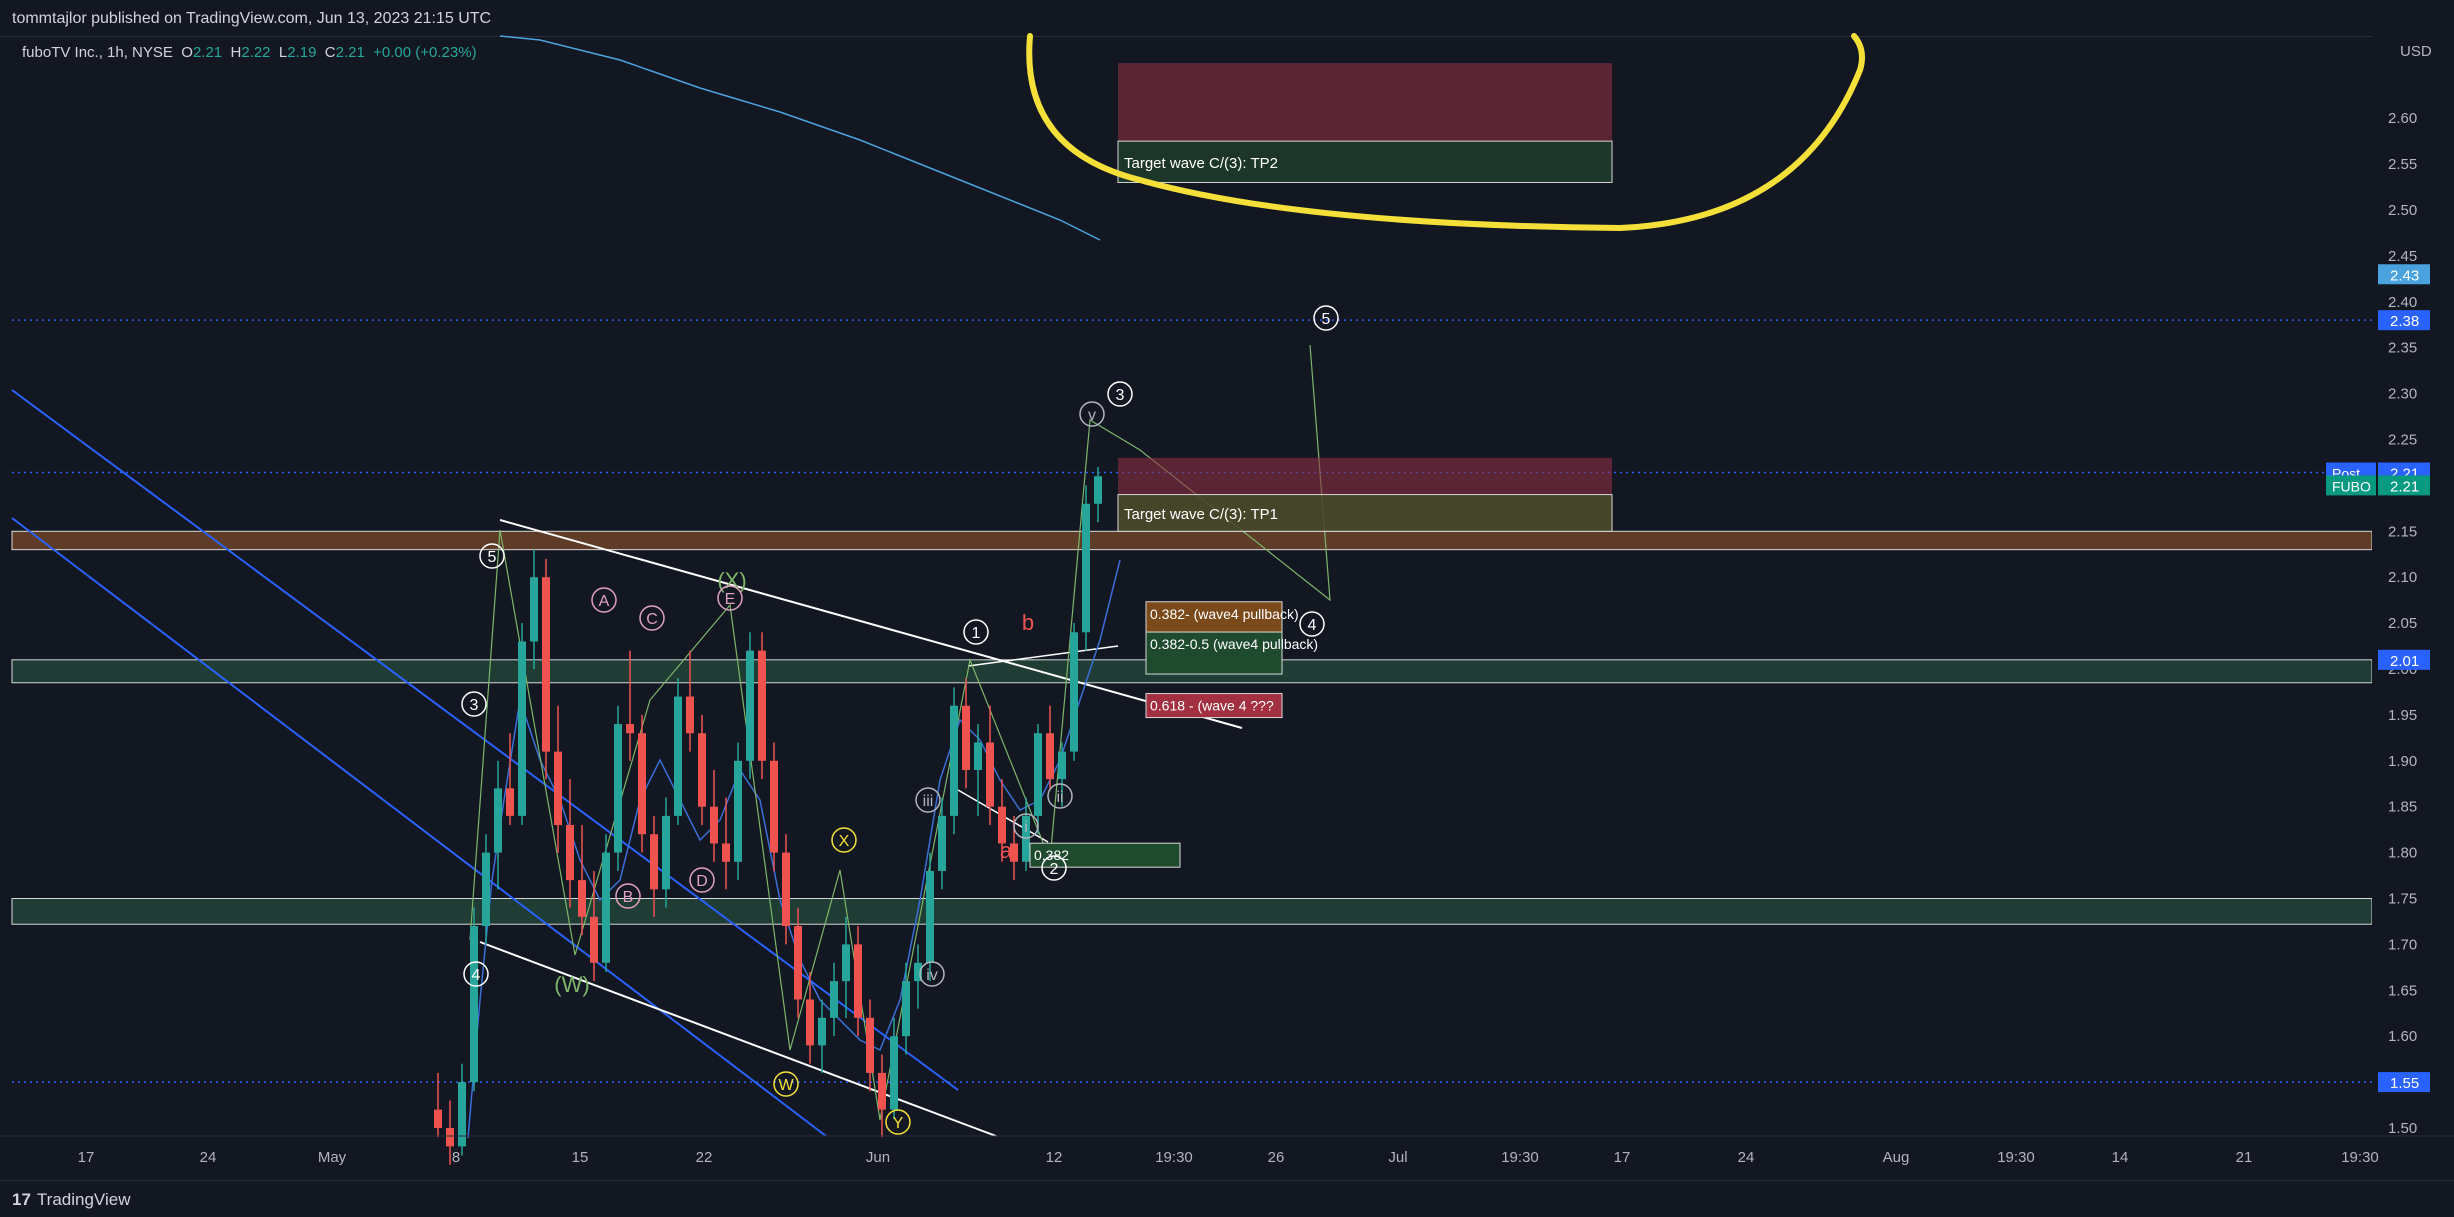 The width and height of the screenshot is (2454, 1217). Describe the element at coordinates (2402, 1036) in the screenshot. I see `y-tick-label: 1.60` at that location.